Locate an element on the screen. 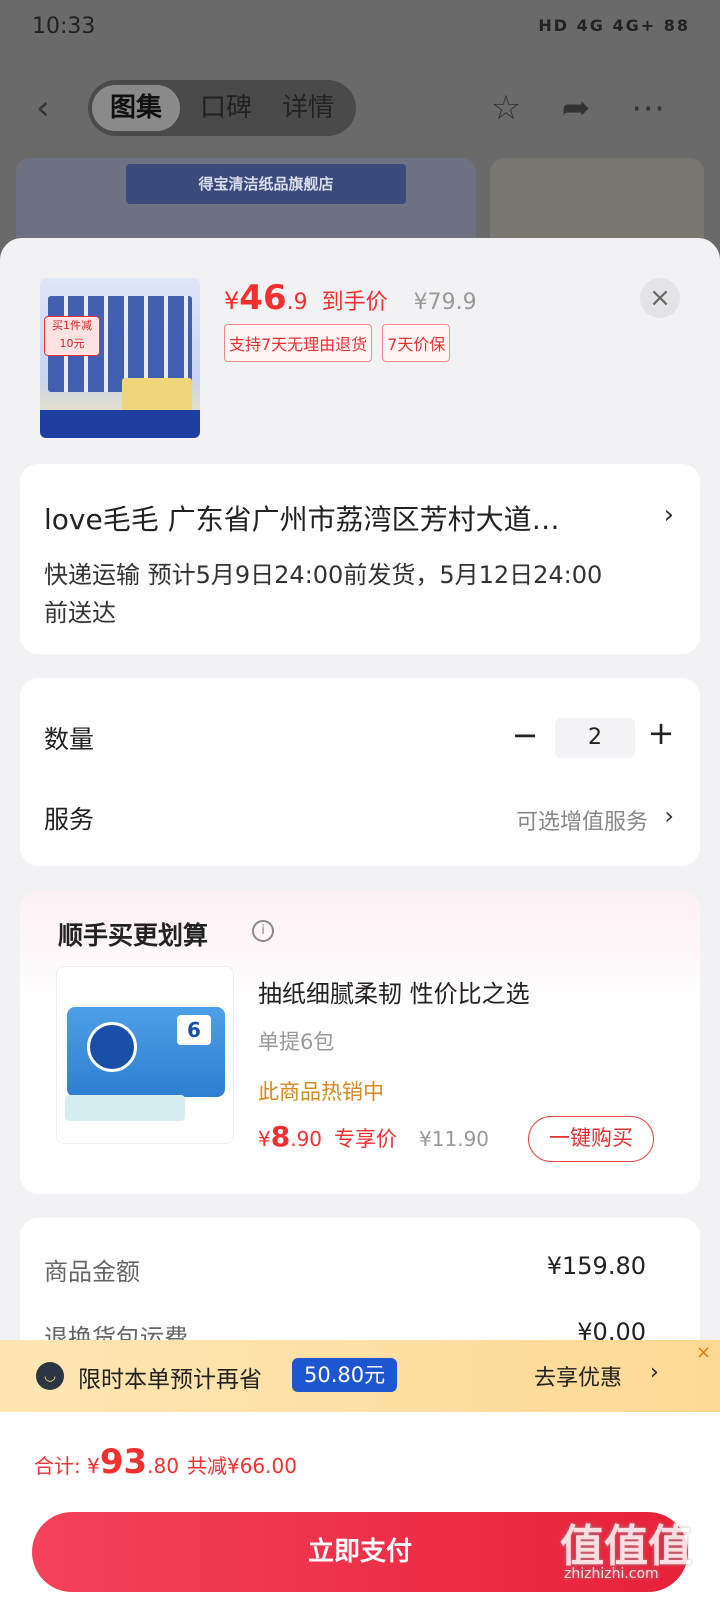  watermark: 值值值 zhizhizhi.com is located at coordinates (635, 1546).